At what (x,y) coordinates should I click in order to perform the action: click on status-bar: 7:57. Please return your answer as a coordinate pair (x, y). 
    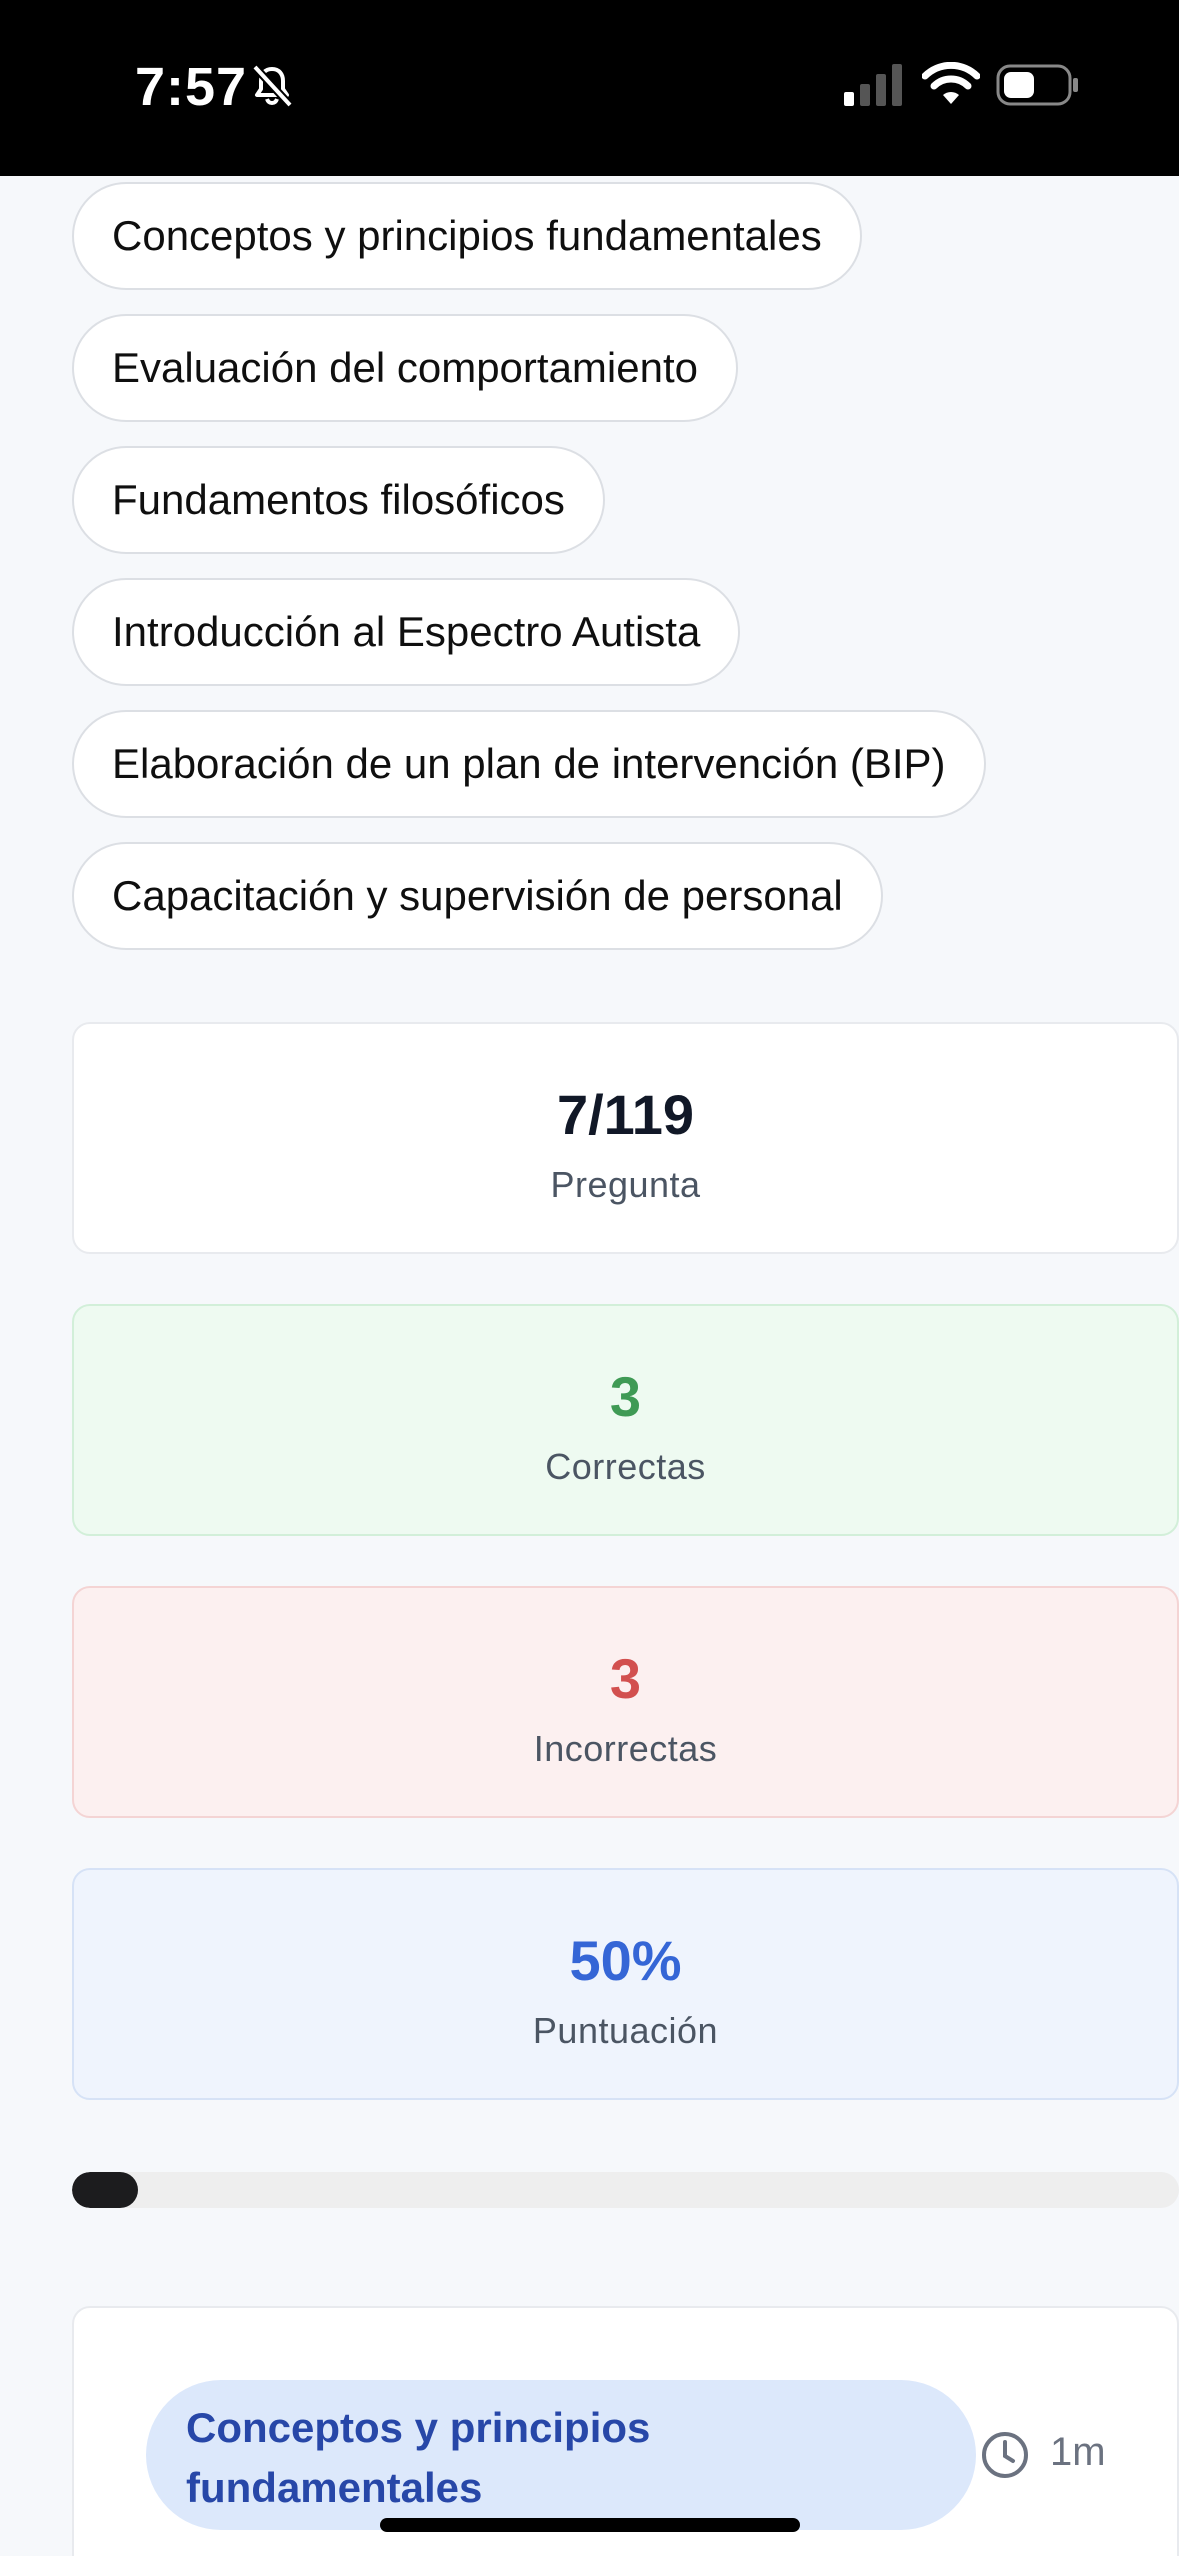
    Looking at the image, I should click on (589, 88).